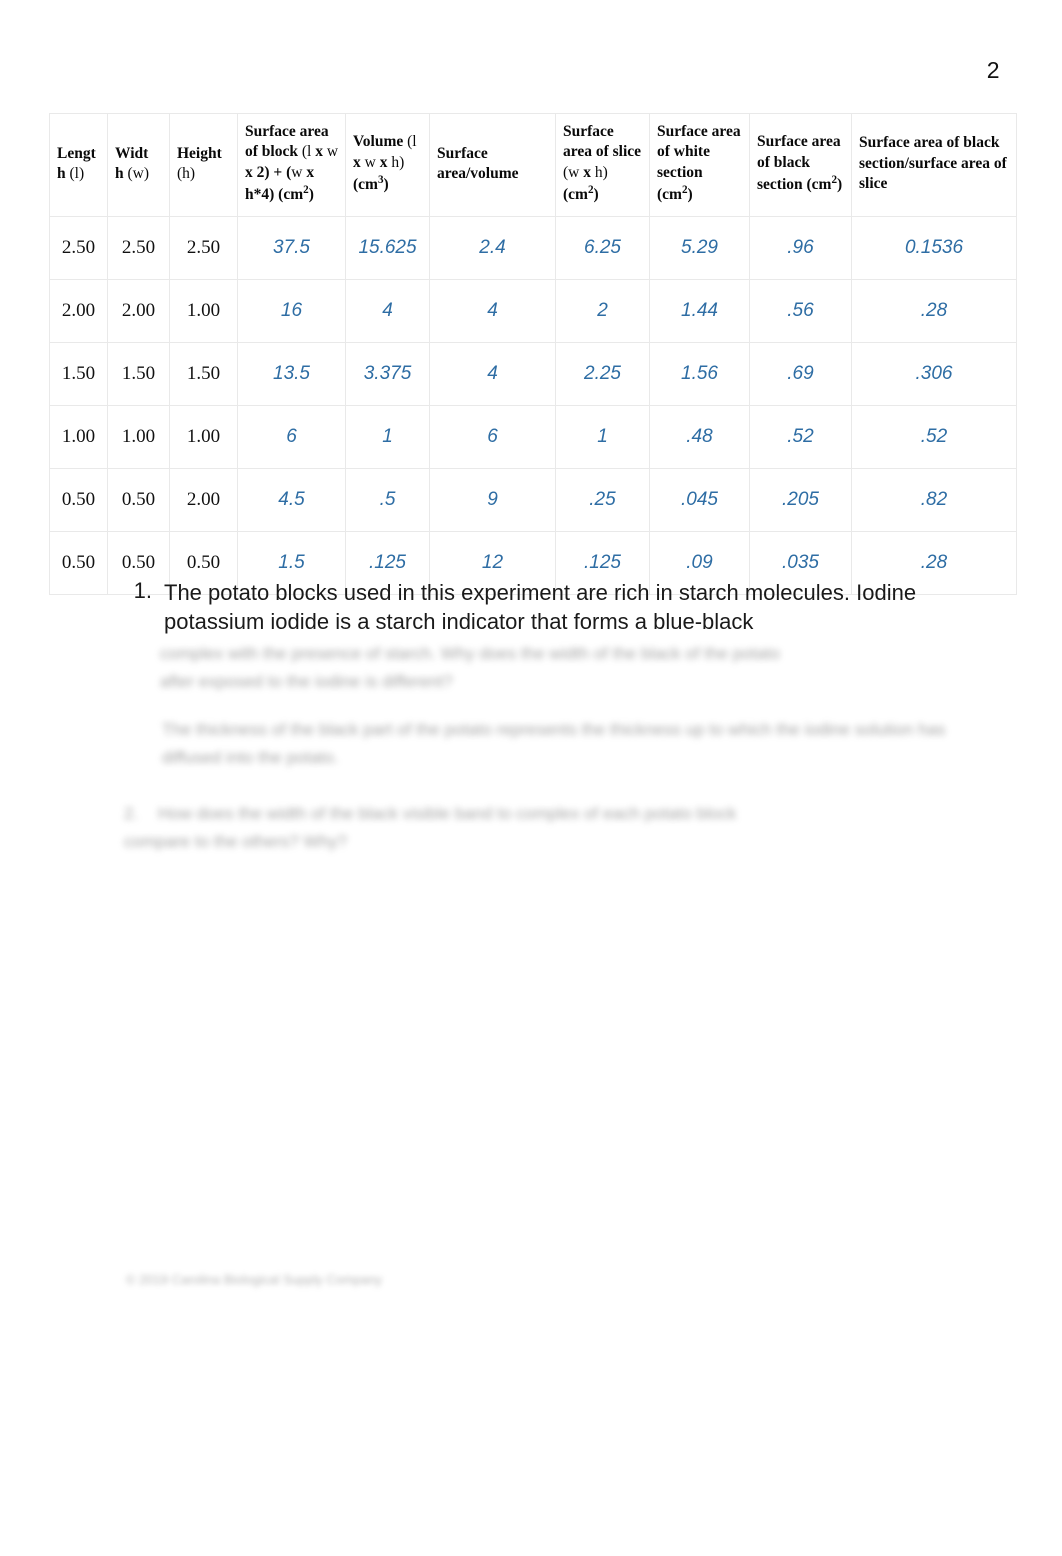 This screenshot has height=1556, width=1062. I want to click on cell-surface-area-block: 13.5, so click(291, 373).